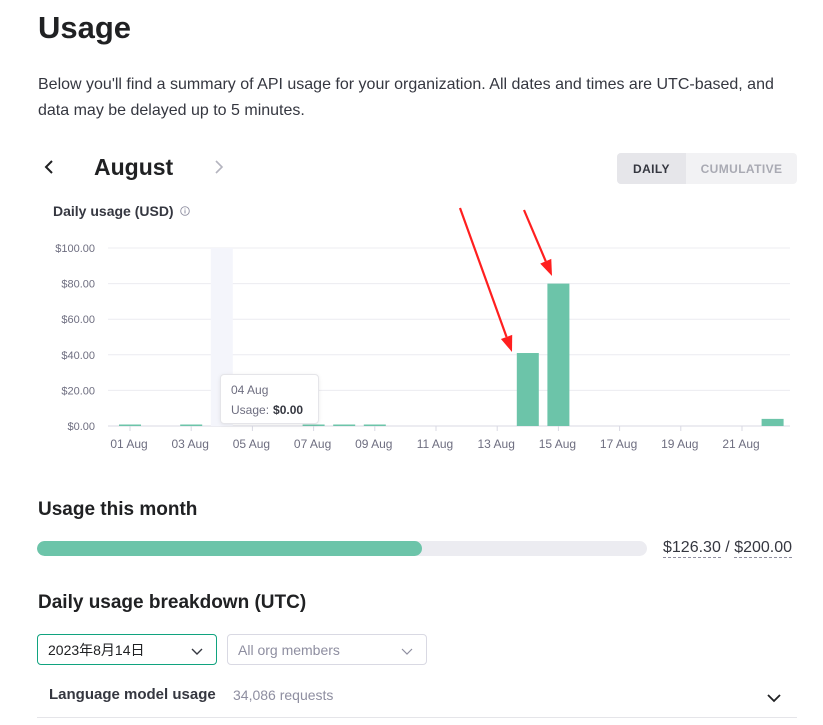 The width and height of the screenshot is (823, 725). Describe the element at coordinates (81, 427) in the screenshot. I see `y-tick-label: $0.00` at that location.